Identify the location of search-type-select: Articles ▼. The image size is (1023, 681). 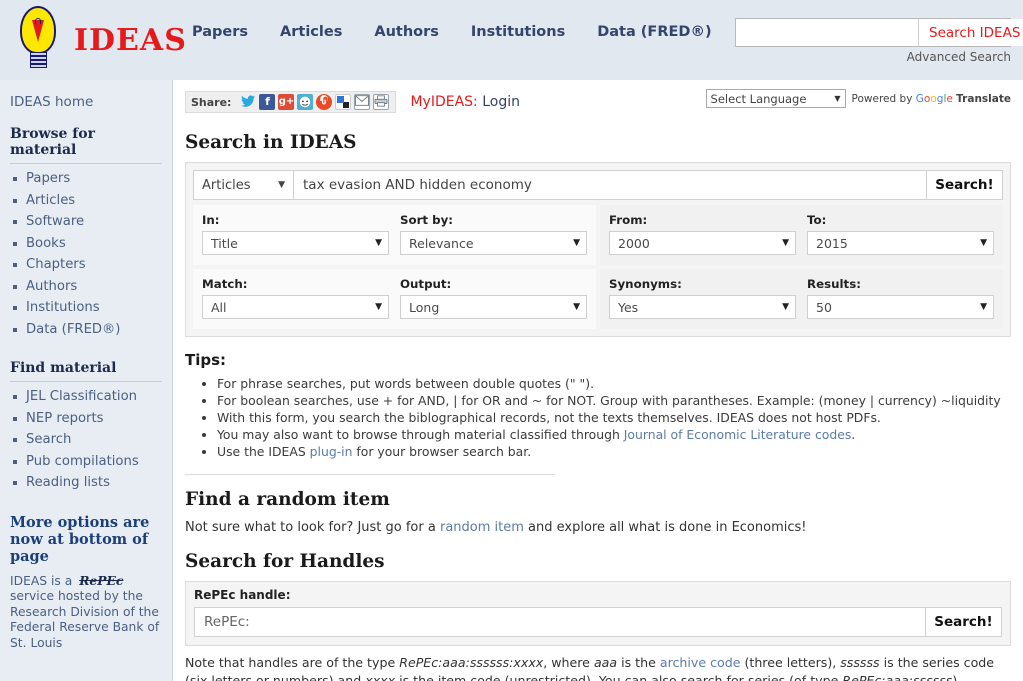
(244, 185).